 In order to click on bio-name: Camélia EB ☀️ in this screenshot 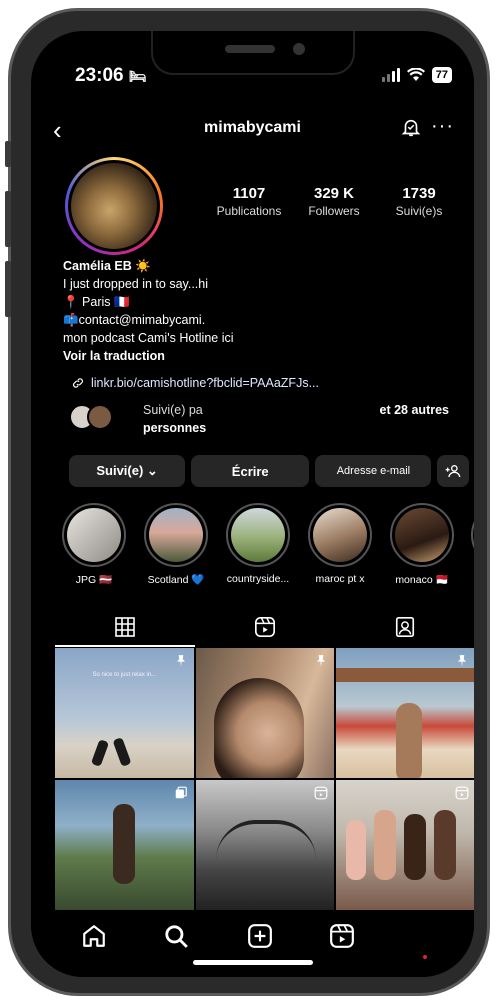, I will do `click(107, 266)`.